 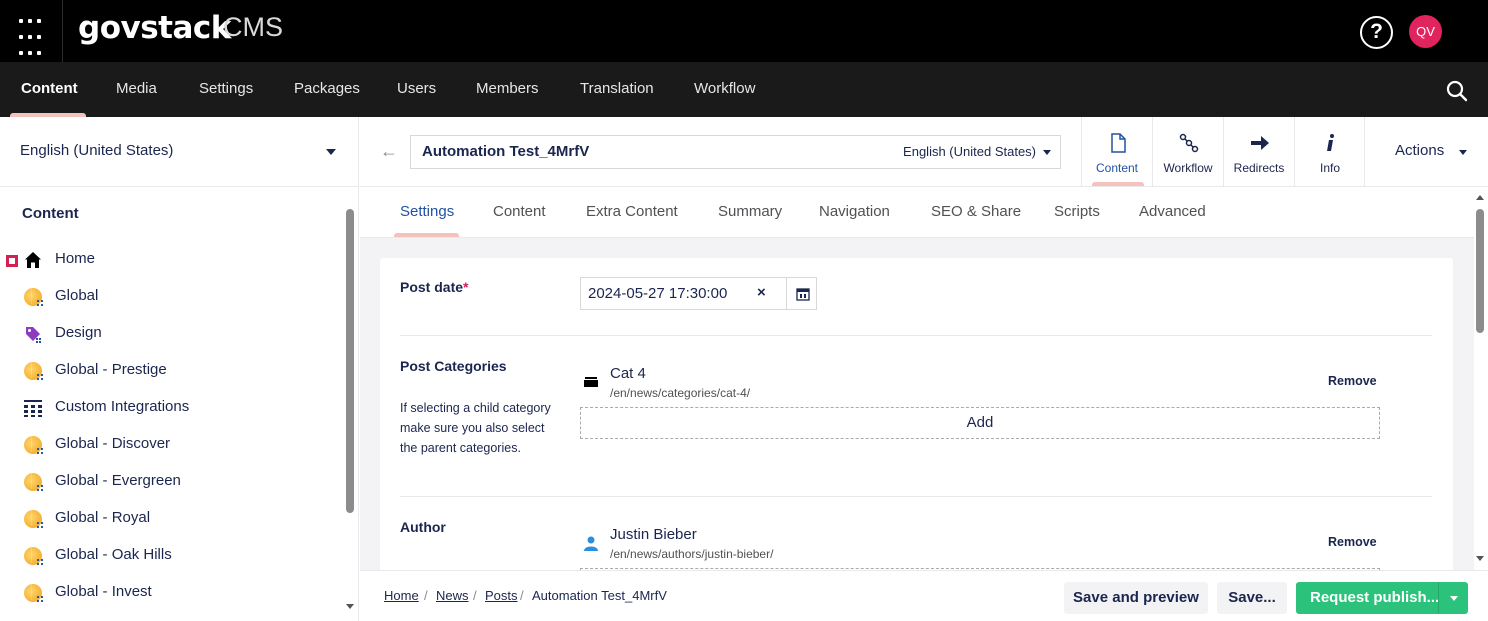 What do you see at coordinates (172, 370) in the screenshot?
I see `tree-item-global-prestige: Global - Prestige` at bounding box center [172, 370].